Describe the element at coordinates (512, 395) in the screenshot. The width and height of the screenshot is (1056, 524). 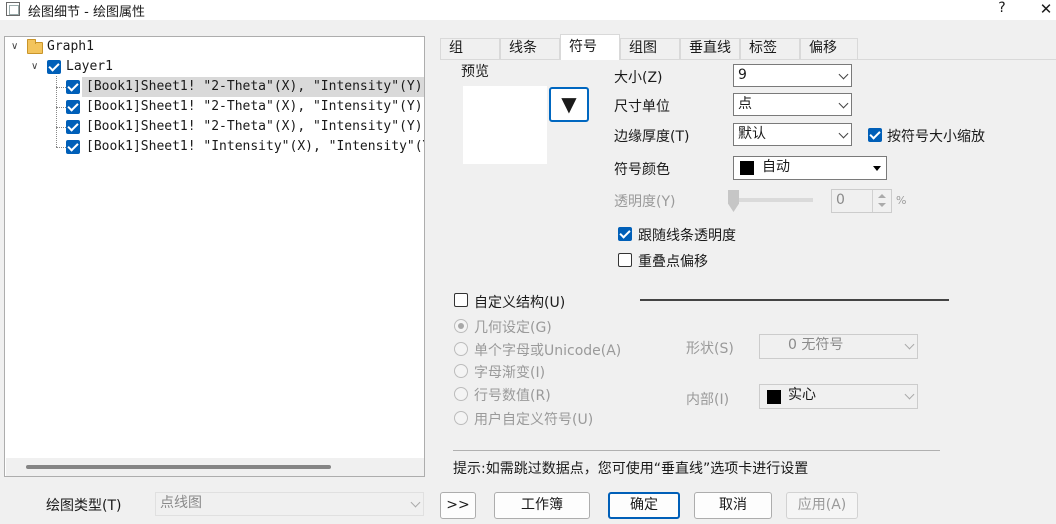
I see `radio-row-number-label: 行号数值(R)` at that location.